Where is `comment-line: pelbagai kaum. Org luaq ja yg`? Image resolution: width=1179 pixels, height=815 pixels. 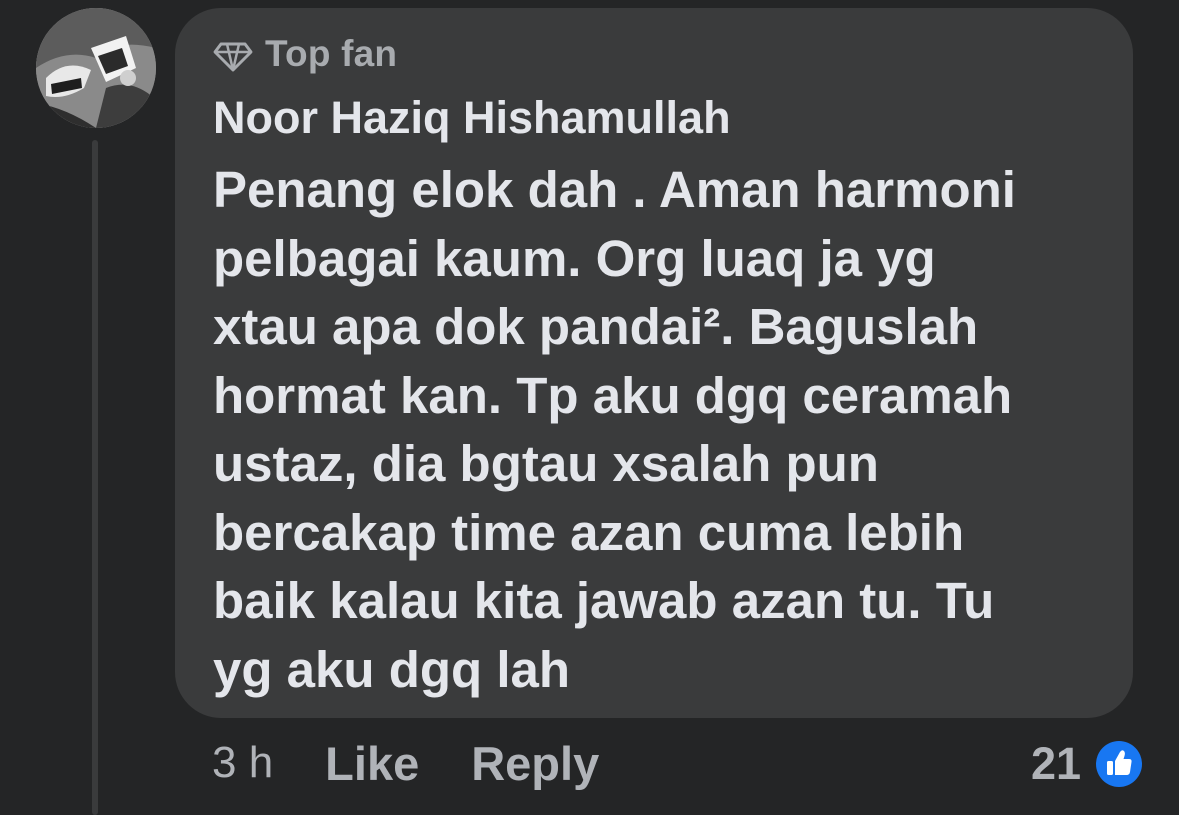
comment-line: pelbagai kaum. Org luaq ja yg is located at coordinates (574, 258).